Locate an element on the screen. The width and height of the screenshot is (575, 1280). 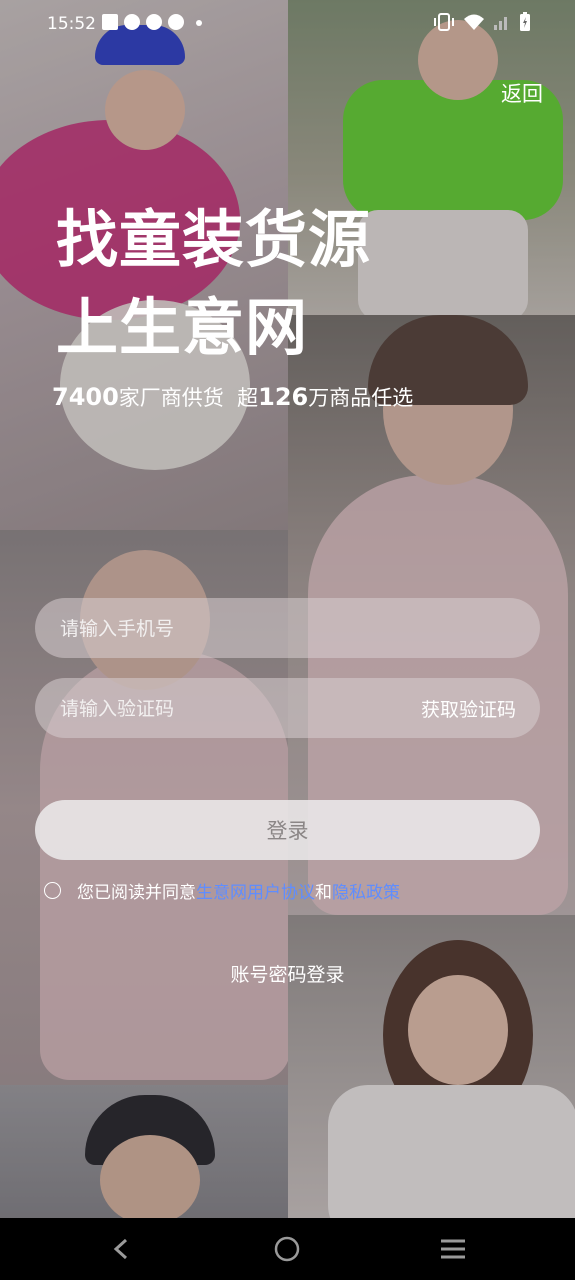
user-agreement-link: 生意网用户协议 is located at coordinates (255, 890).